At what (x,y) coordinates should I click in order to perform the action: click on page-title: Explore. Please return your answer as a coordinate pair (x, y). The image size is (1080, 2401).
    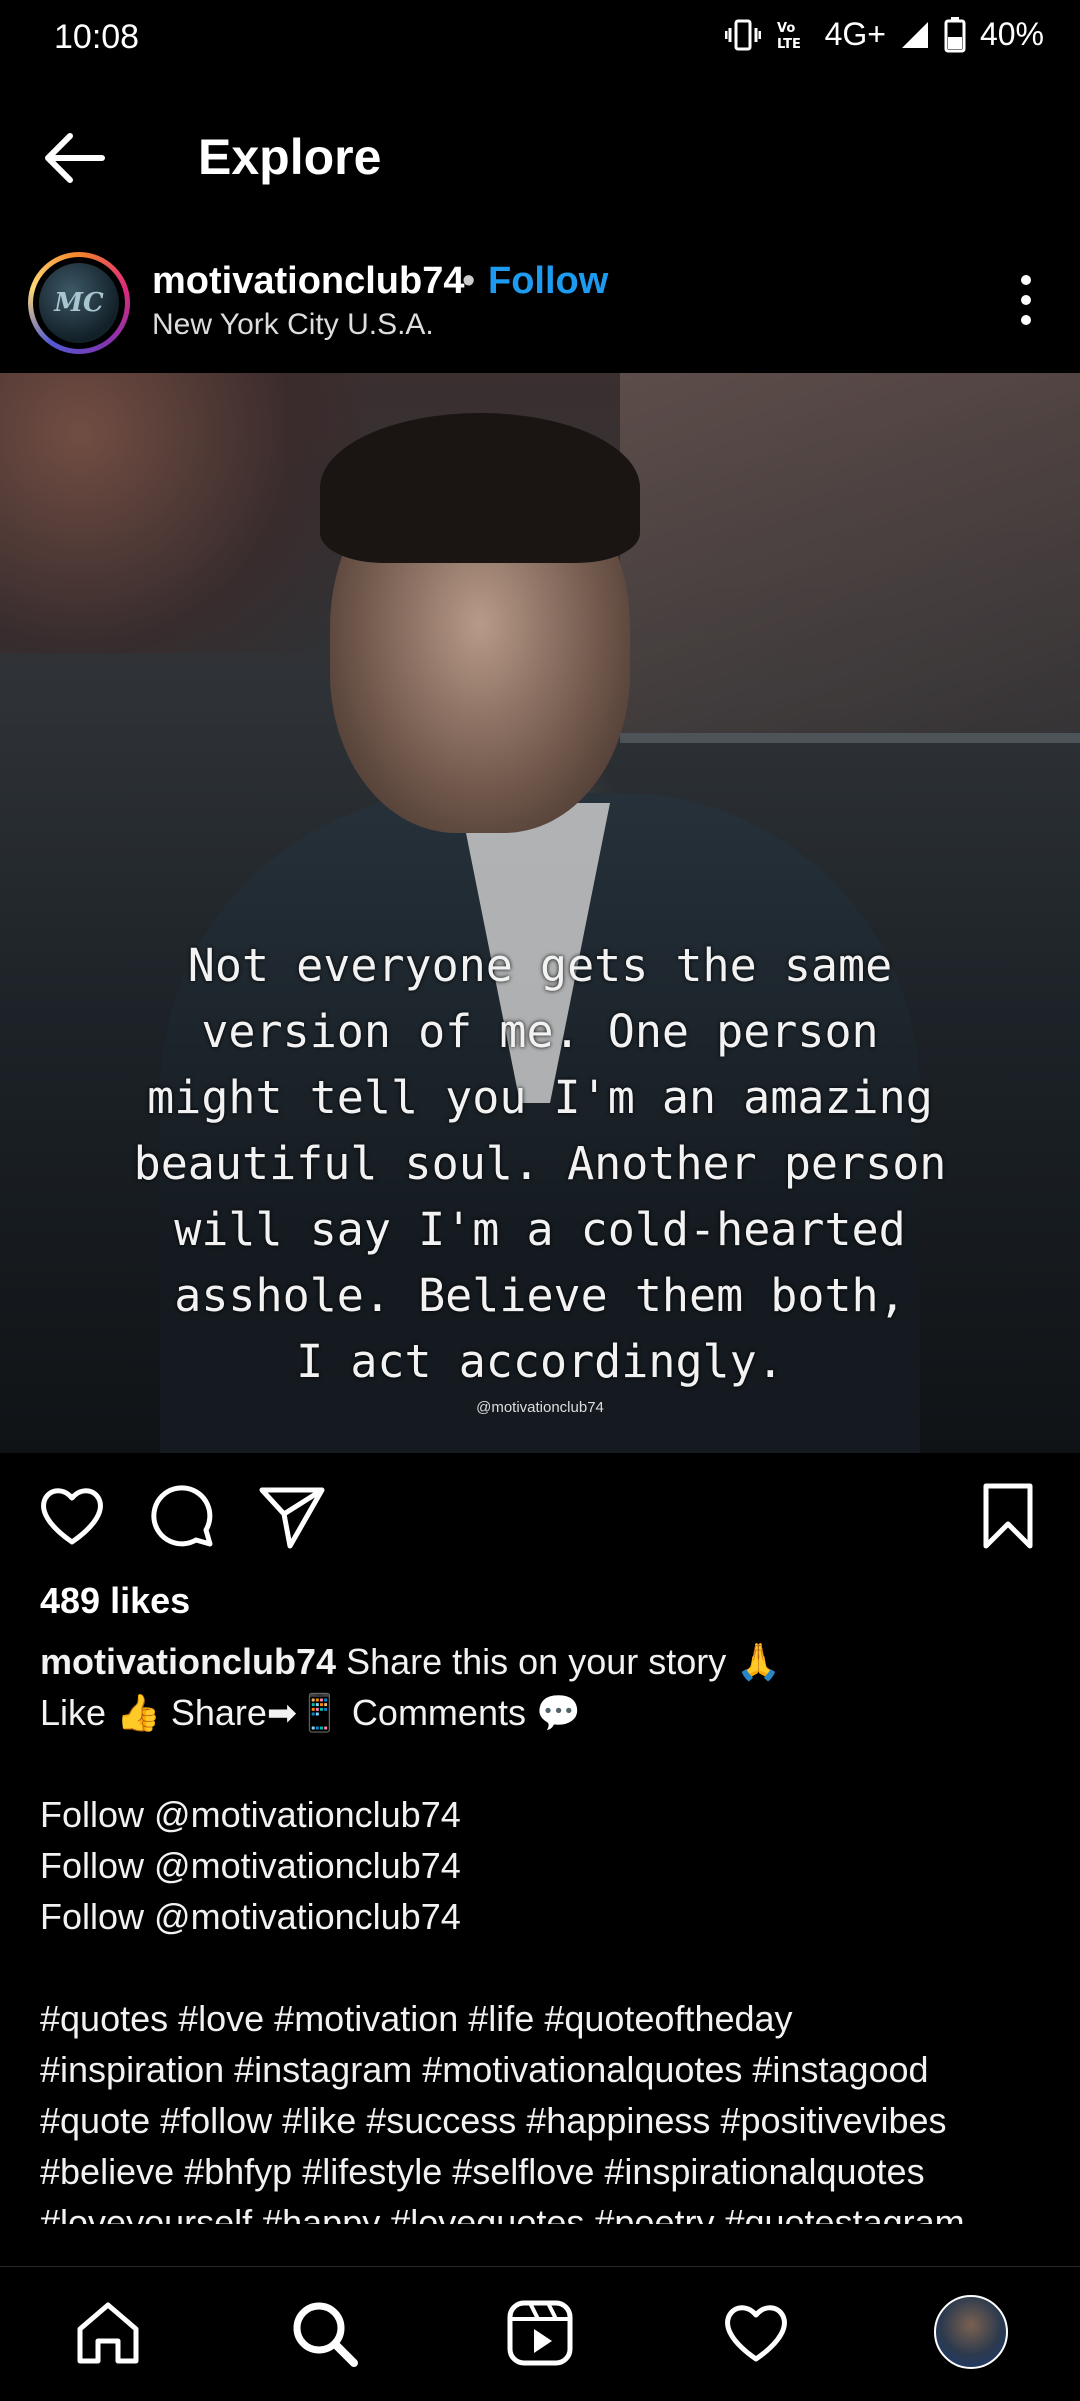
    Looking at the image, I should click on (290, 157).